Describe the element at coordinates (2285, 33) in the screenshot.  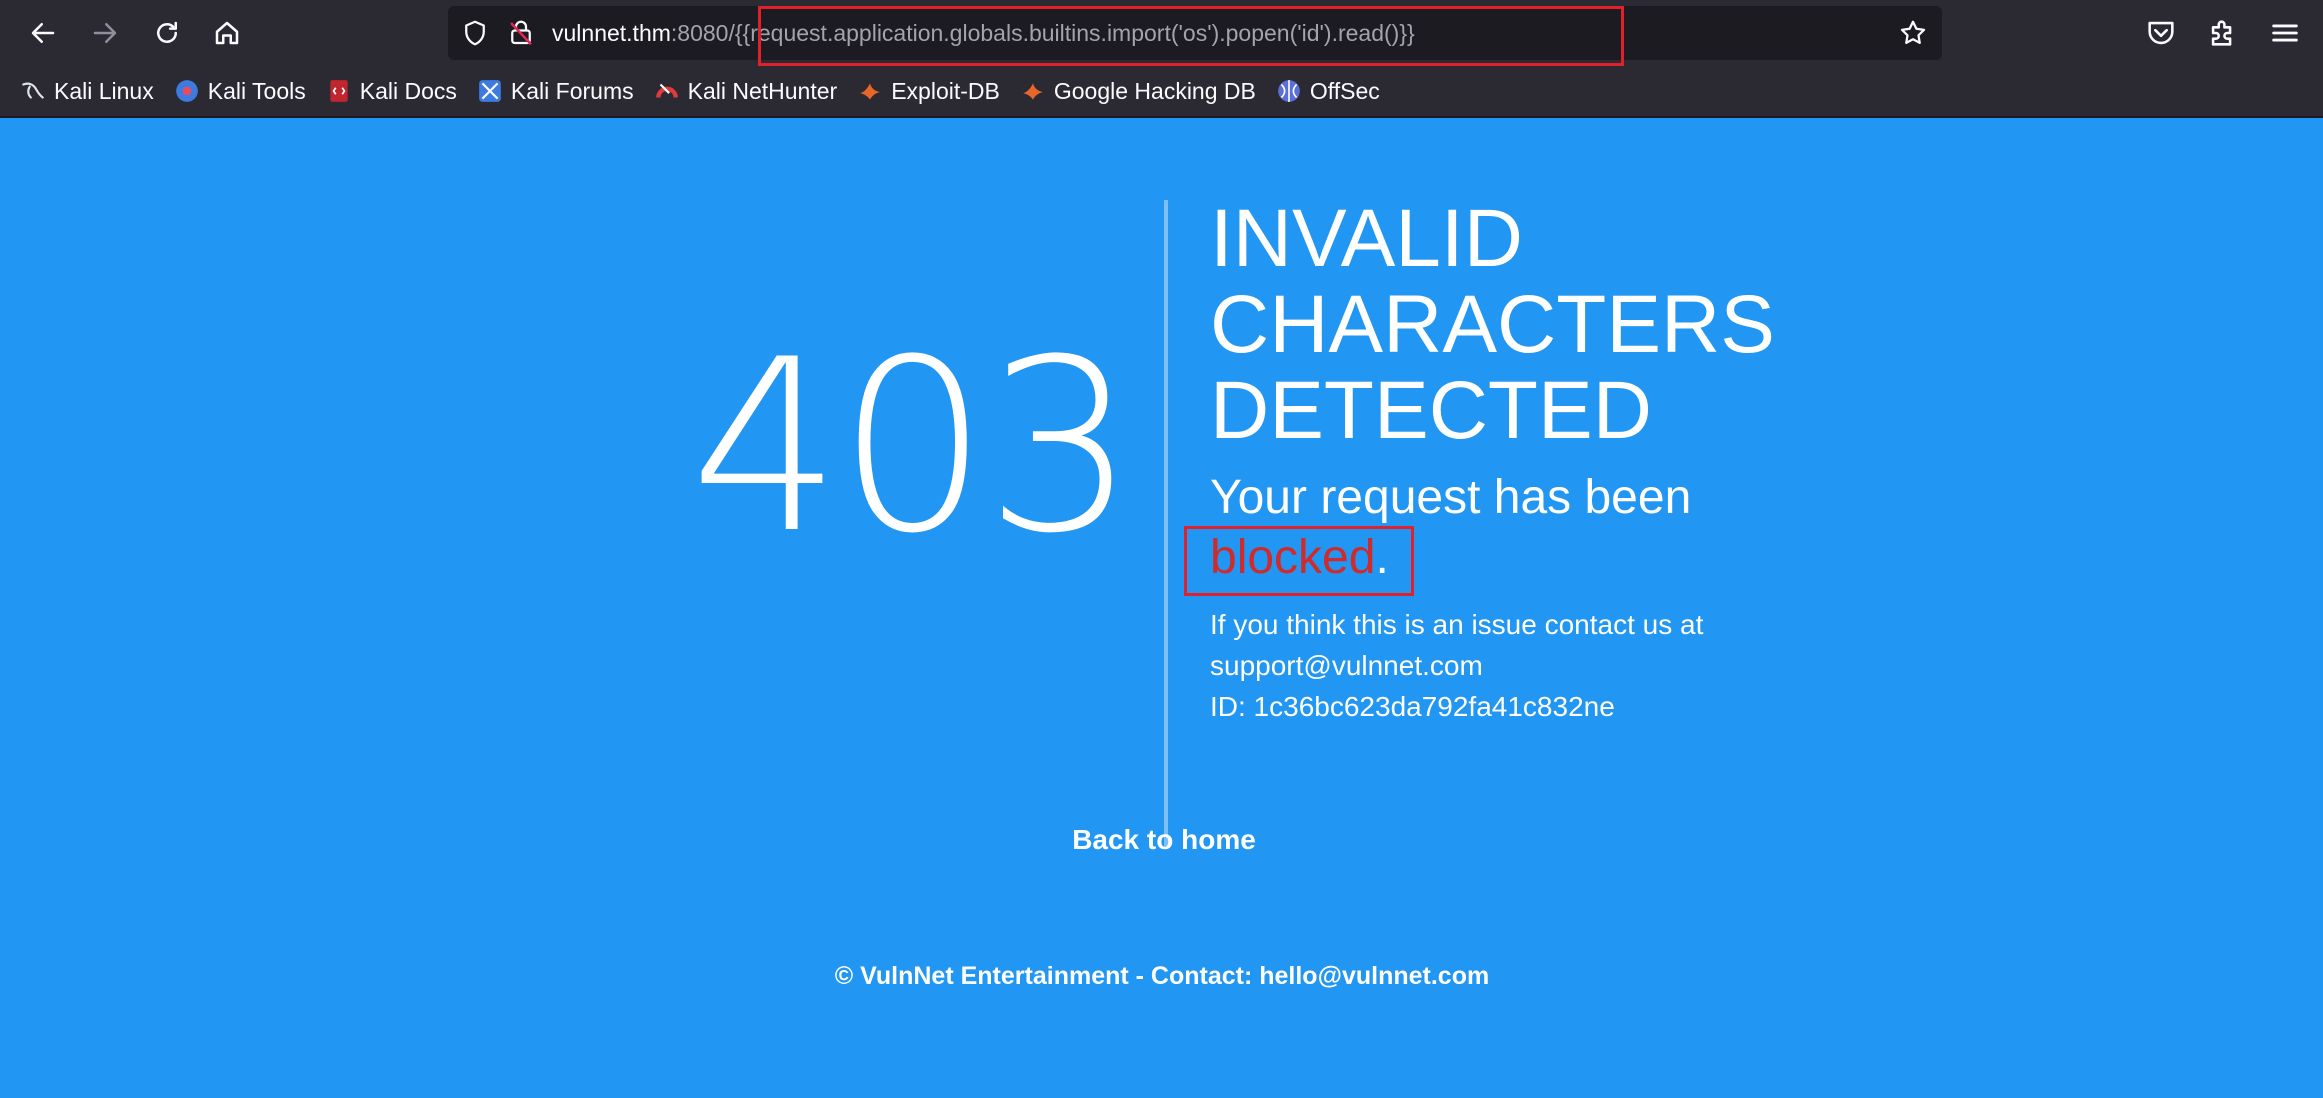
I see `hamburger-menu-icon` at that location.